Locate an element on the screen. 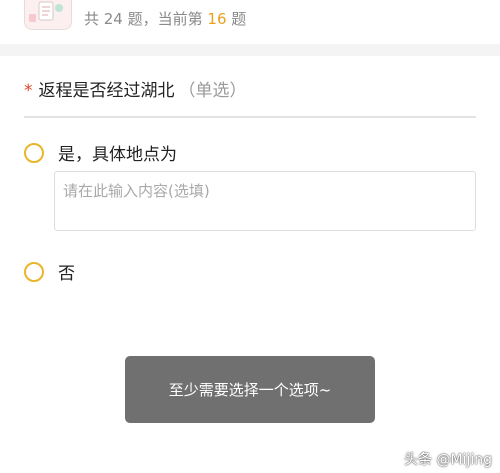 This screenshot has width=500, height=473. required-mark: * is located at coordinates (28, 91).